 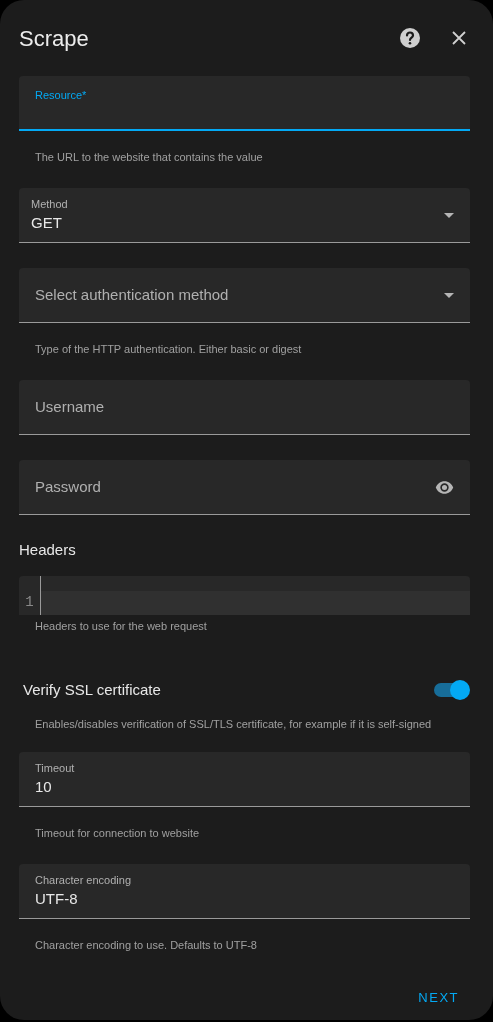 What do you see at coordinates (57, 898) in the screenshot?
I see `field-value: UTF-8` at bounding box center [57, 898].